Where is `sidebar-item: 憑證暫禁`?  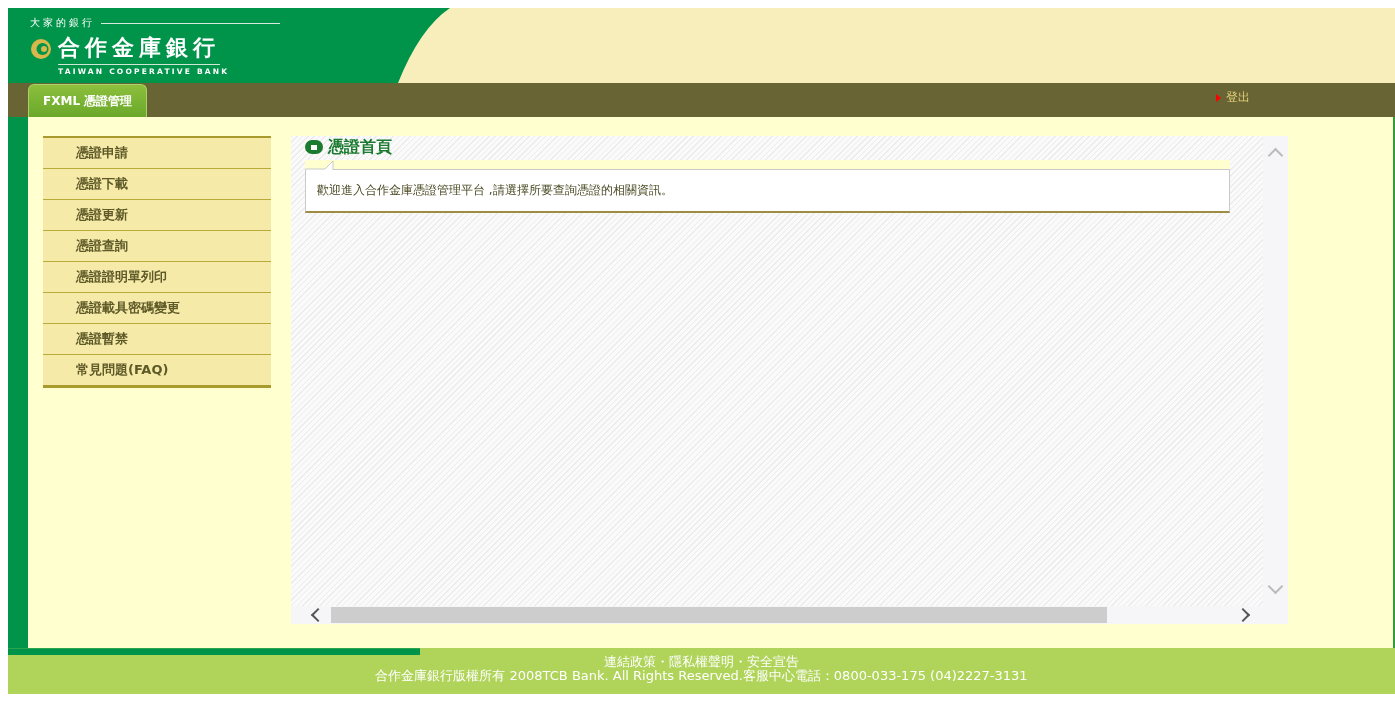
sidebar-item: 憑證暫禁 is located at coordinates (157, 340).